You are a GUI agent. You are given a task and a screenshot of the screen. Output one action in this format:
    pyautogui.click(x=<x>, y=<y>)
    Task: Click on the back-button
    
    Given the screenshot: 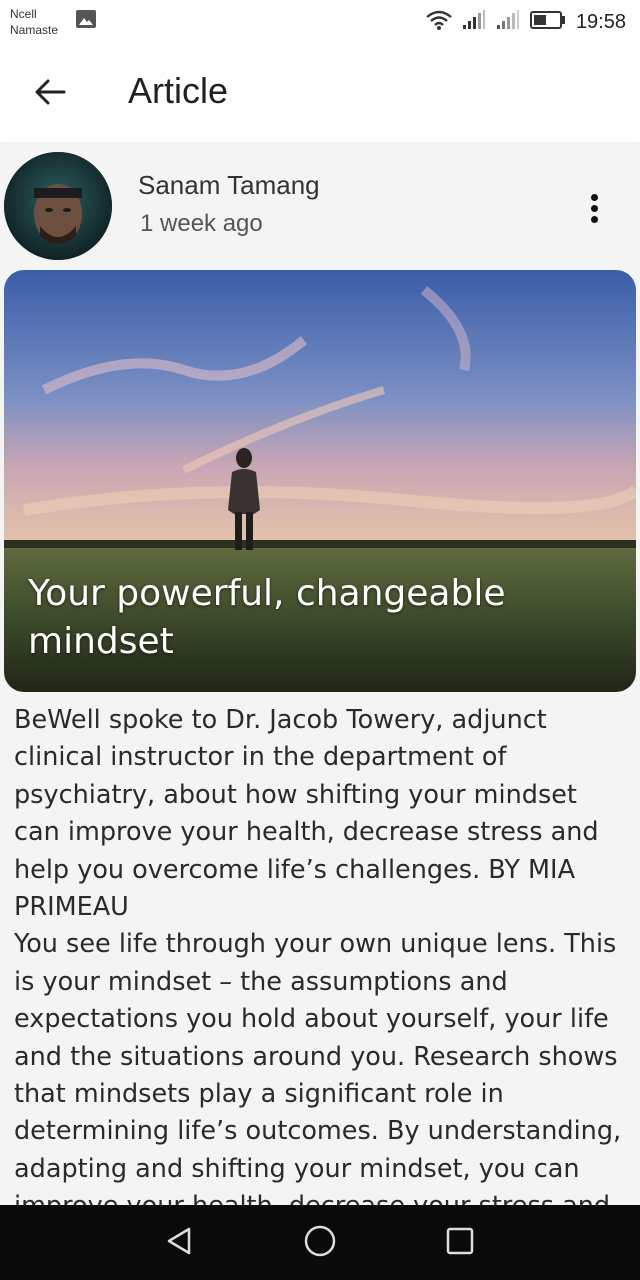 What is the action you would take?
    pyautogui.click(x=50, y=94)
    